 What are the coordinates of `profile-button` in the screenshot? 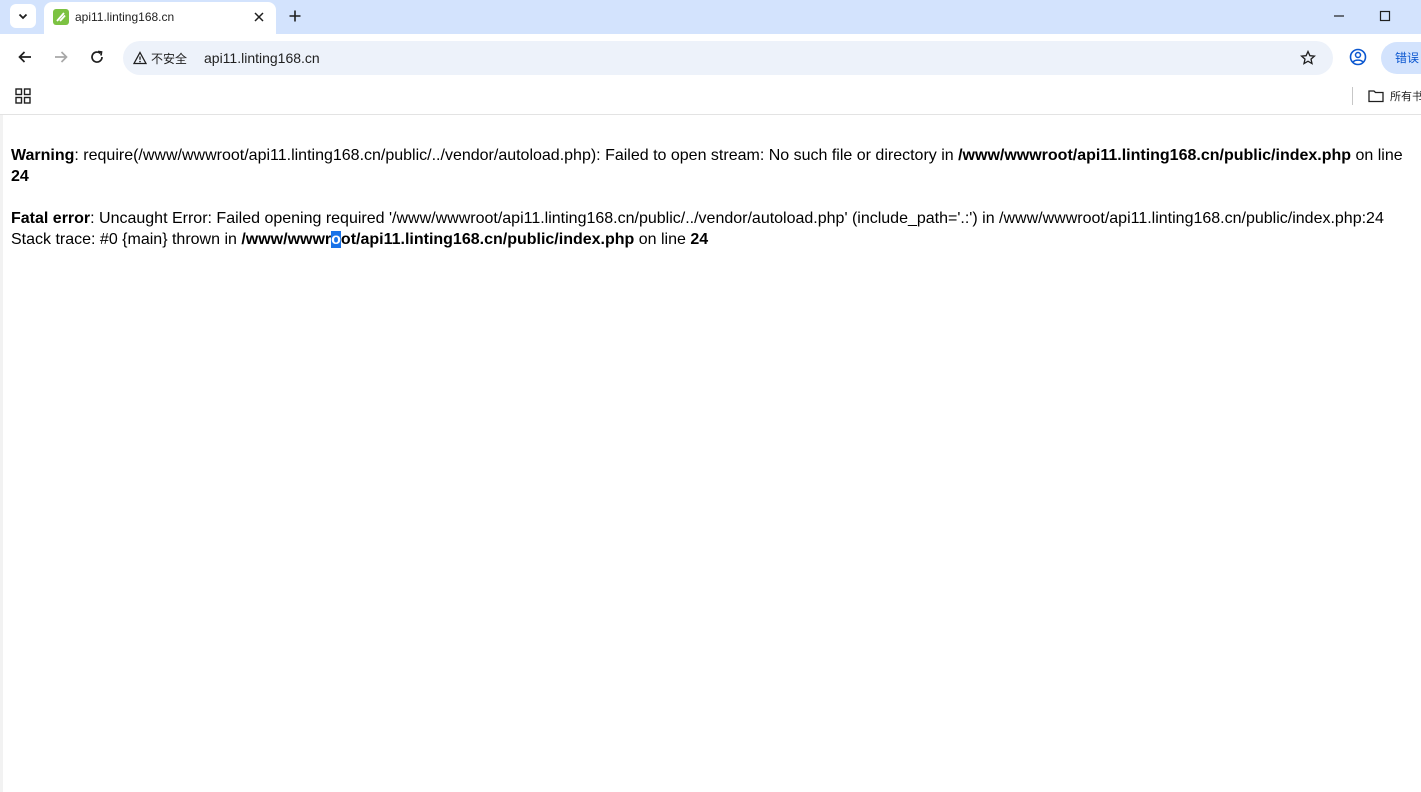 It's located at (1358, 57).